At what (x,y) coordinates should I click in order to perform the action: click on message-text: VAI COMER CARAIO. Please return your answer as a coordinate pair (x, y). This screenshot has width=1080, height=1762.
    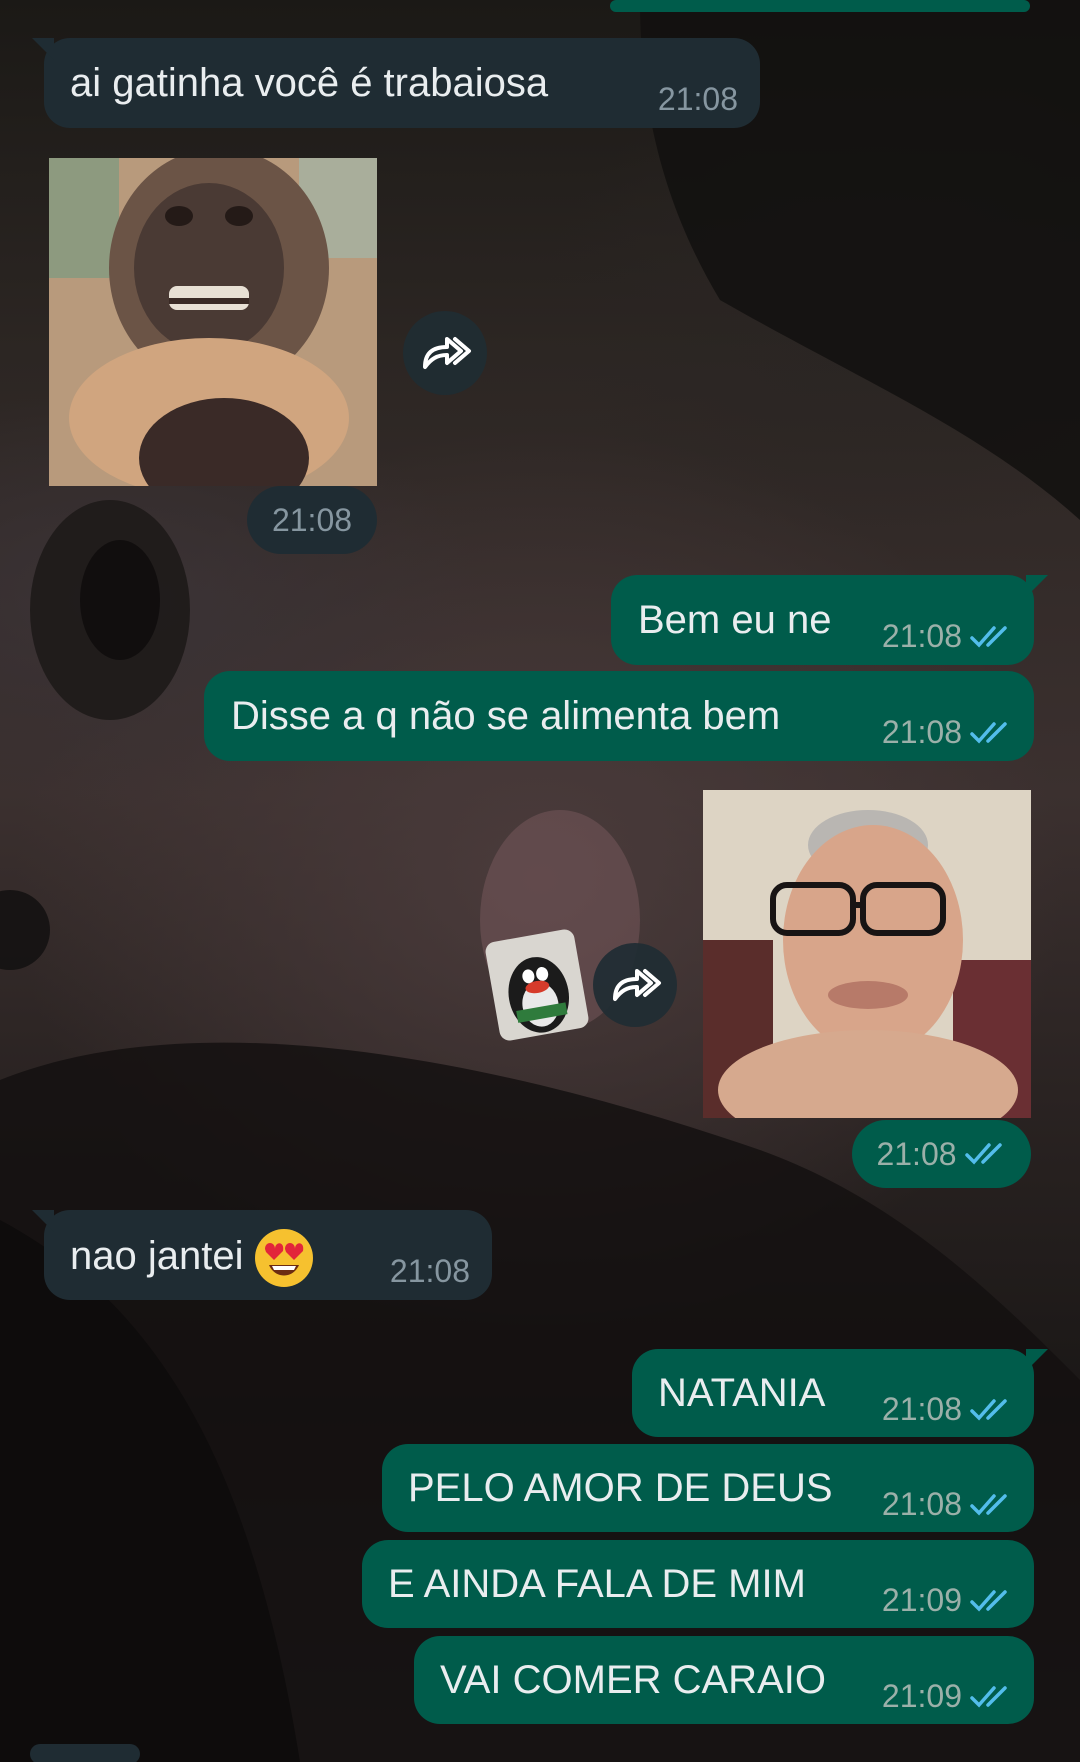
    Looking at the image, I should click on (633, 1680).